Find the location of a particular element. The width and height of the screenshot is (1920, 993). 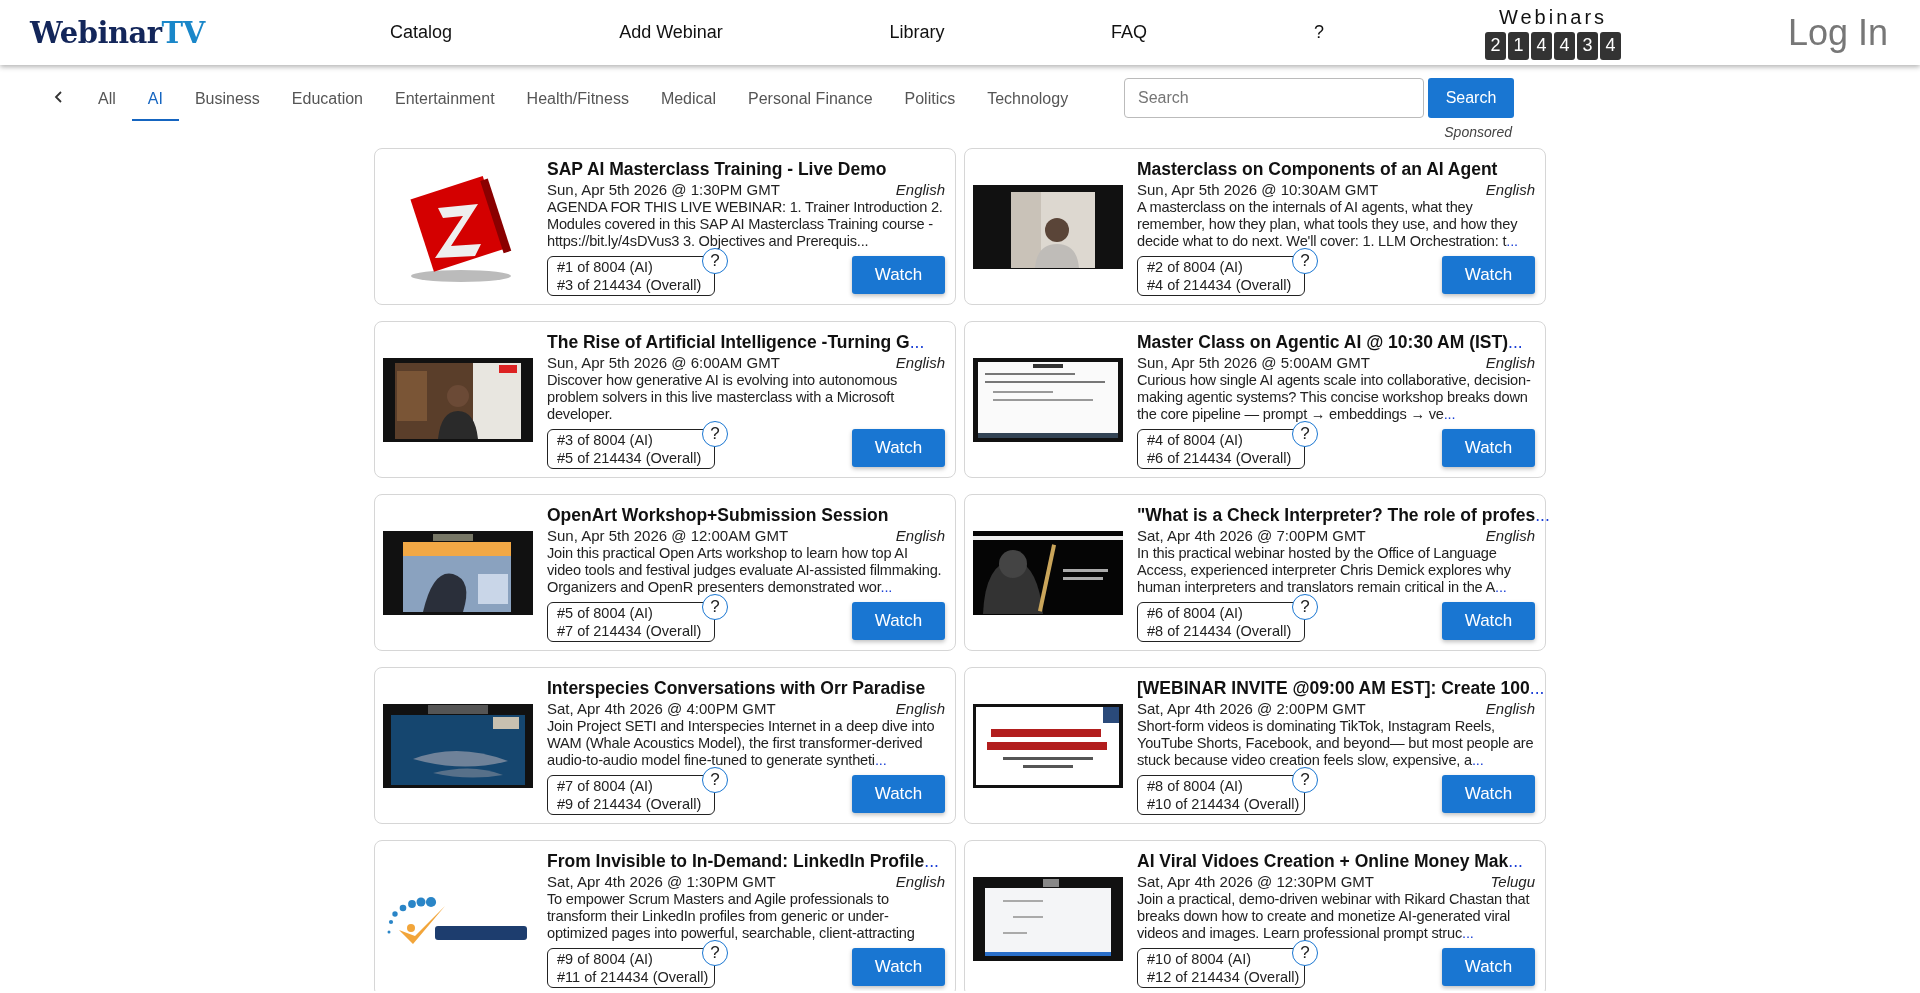

webinar-date: Sat, Apr 4th 2026 @ 12:30PM GMT is located at coordinates (1255, 881).